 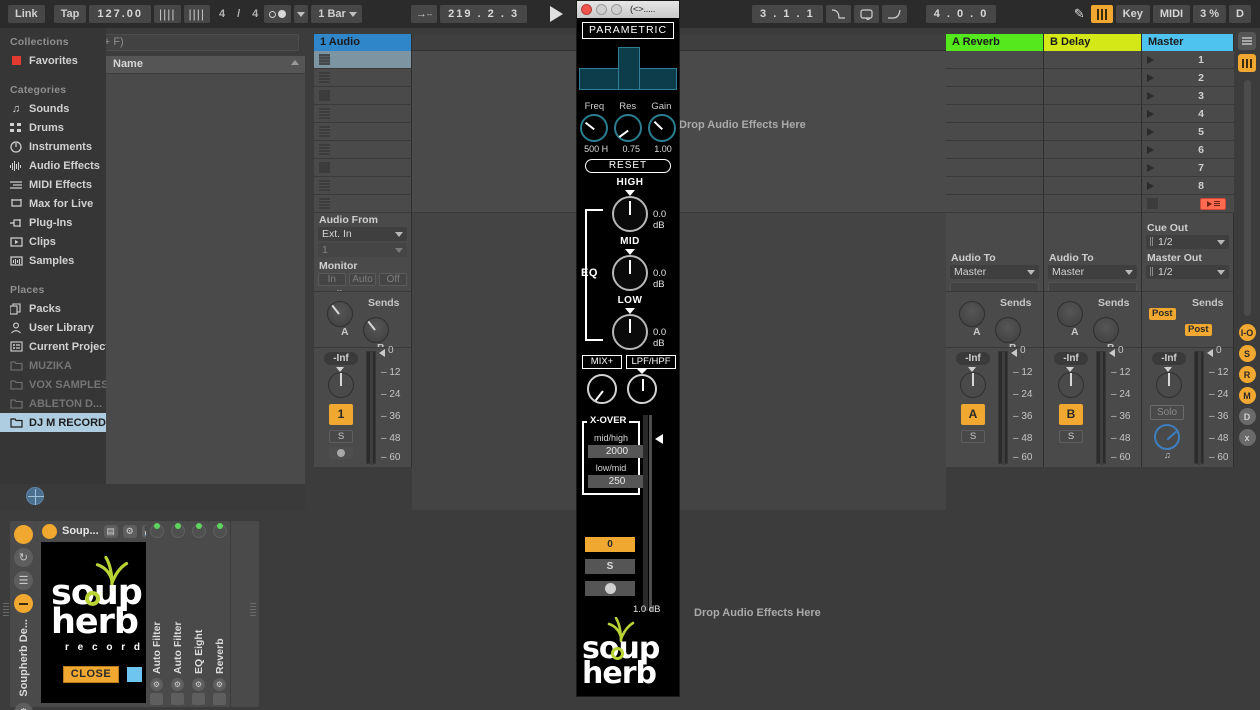 What do you see at coordinates (53, 146) in the screenshot?
I see `browser-item-instruments: Instruments` at bounding box center [53, 146].